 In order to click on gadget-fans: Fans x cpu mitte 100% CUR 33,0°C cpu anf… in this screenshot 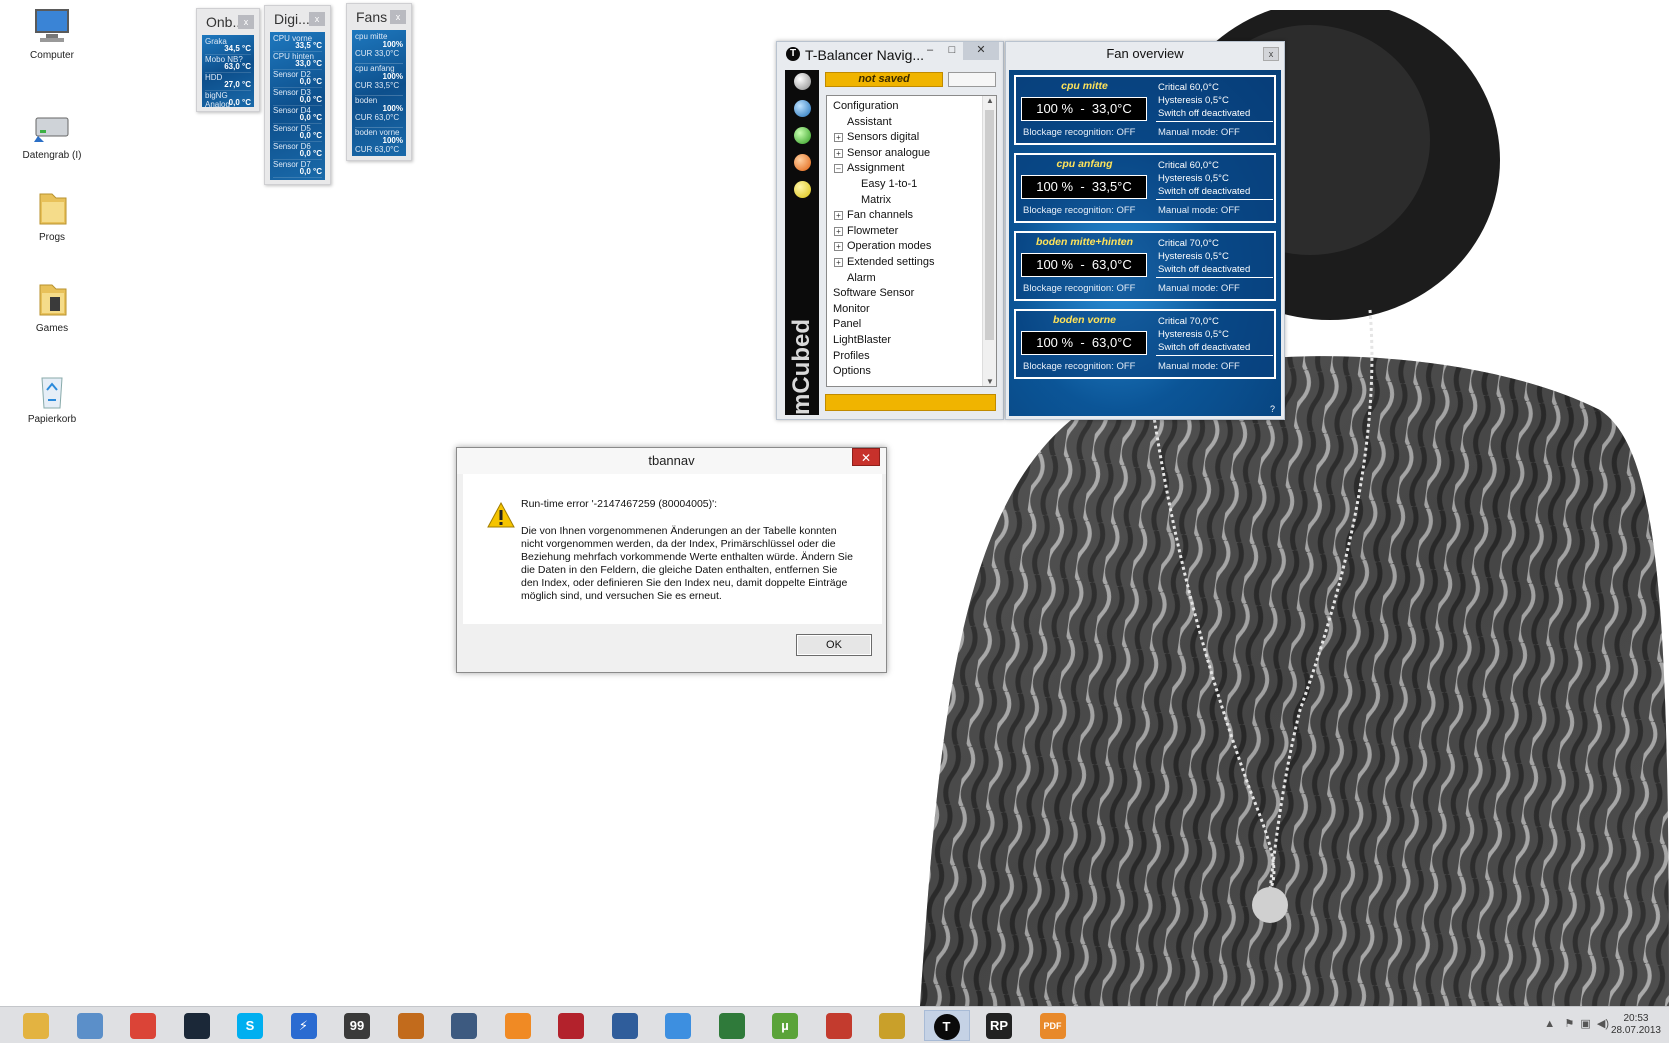, I will do `click(379, 82)`.